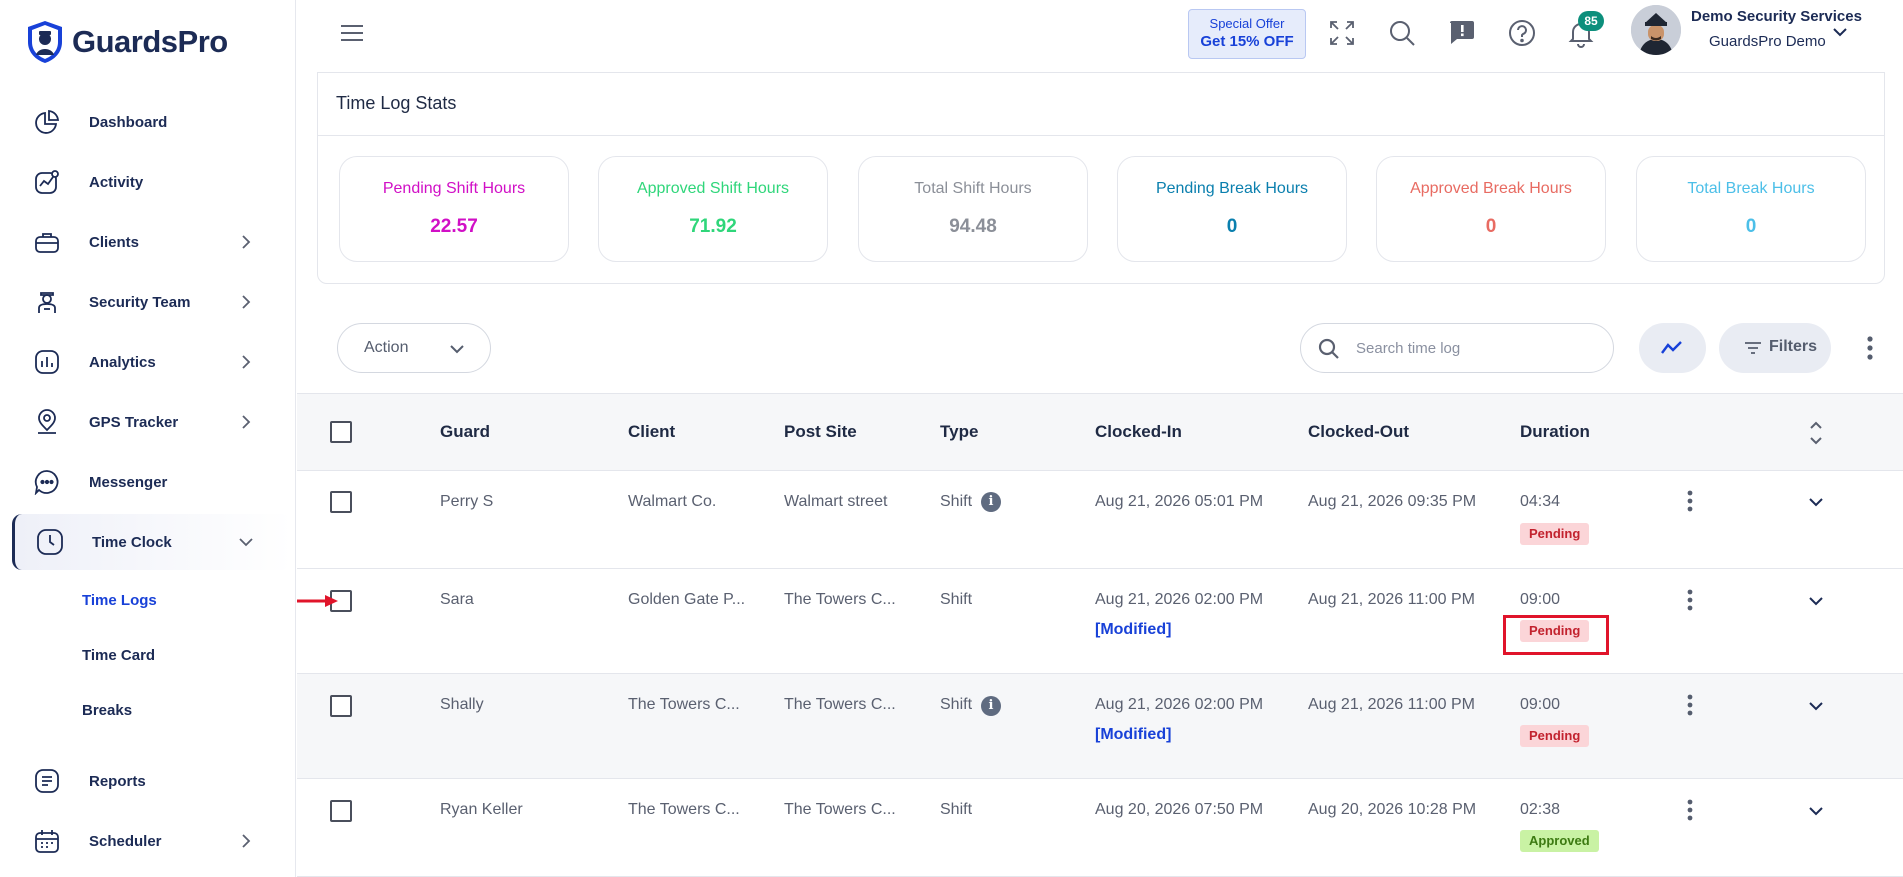 Image resolution: width=1903 pixels, height=877 pixels. What do you see at coordinates (47, 242) in the screenshot?
I see `briefcase-icon` at bounding box center [47, 242].